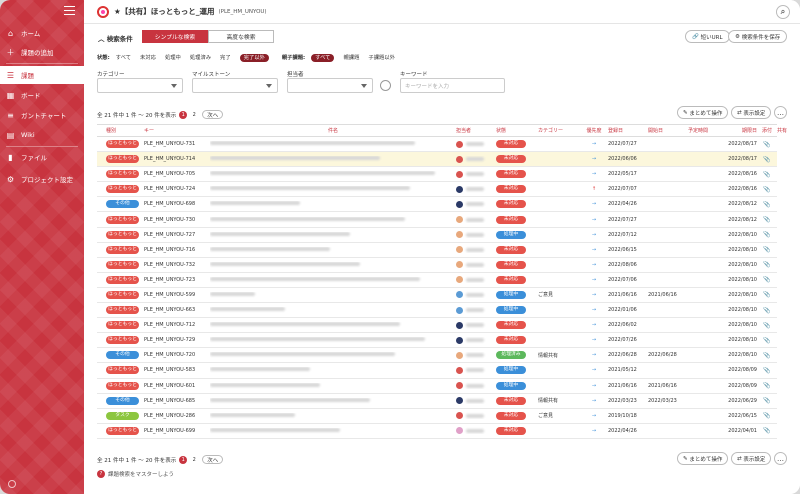 This screenshot has height=494, width=800. I want to click on issue-key-link: PLE_HM_UNYOU-716, so click(177, 250).